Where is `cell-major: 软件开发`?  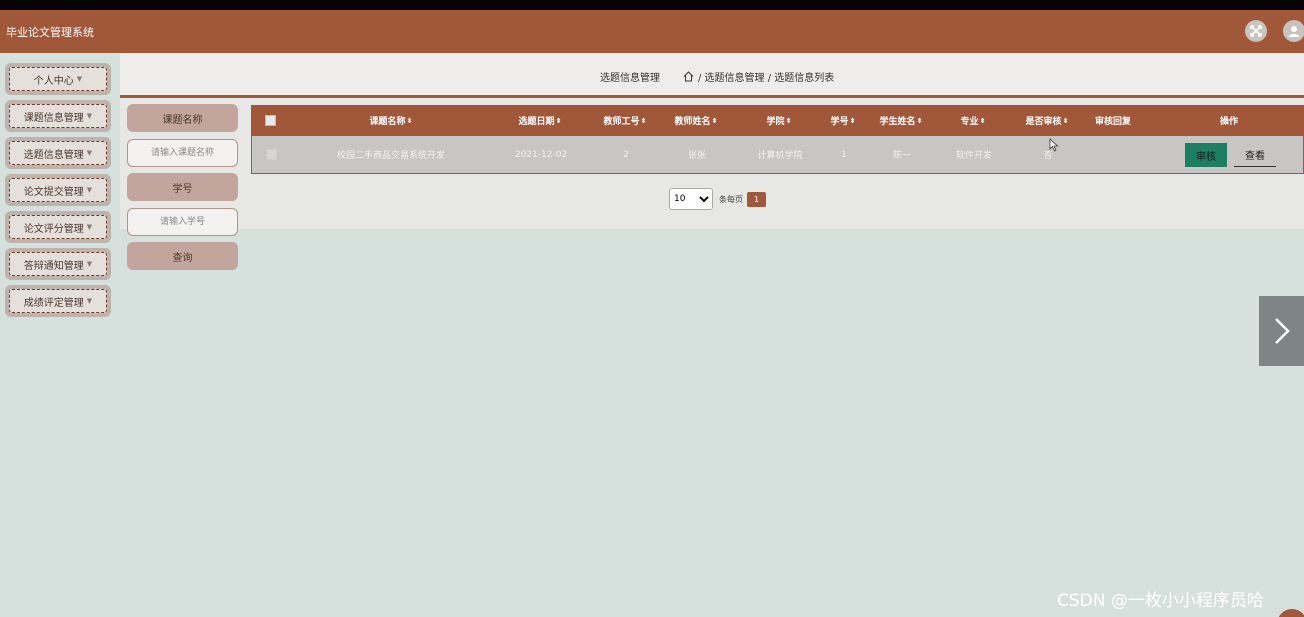 cell-major: 软件开发 is located at coordinates (973, 156).